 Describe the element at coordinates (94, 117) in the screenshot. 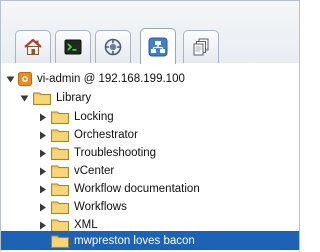

I see `tree-node-label: Locking` at that location.